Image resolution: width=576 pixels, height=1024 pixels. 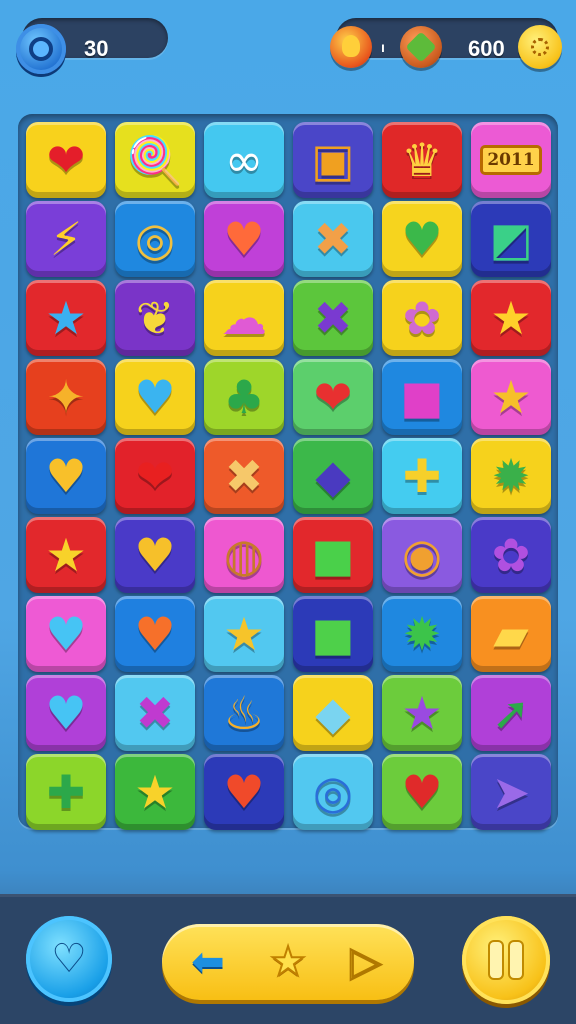 I want to click on board-tile: ◉, so click(x=422, y=555).